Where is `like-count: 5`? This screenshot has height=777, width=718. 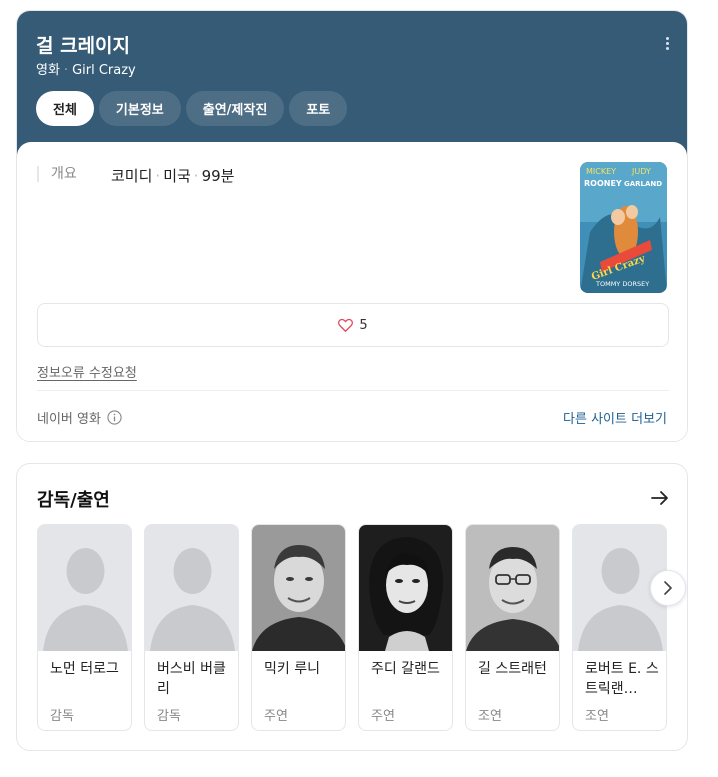
like-count: 5 is located at coordinates (363, 325).